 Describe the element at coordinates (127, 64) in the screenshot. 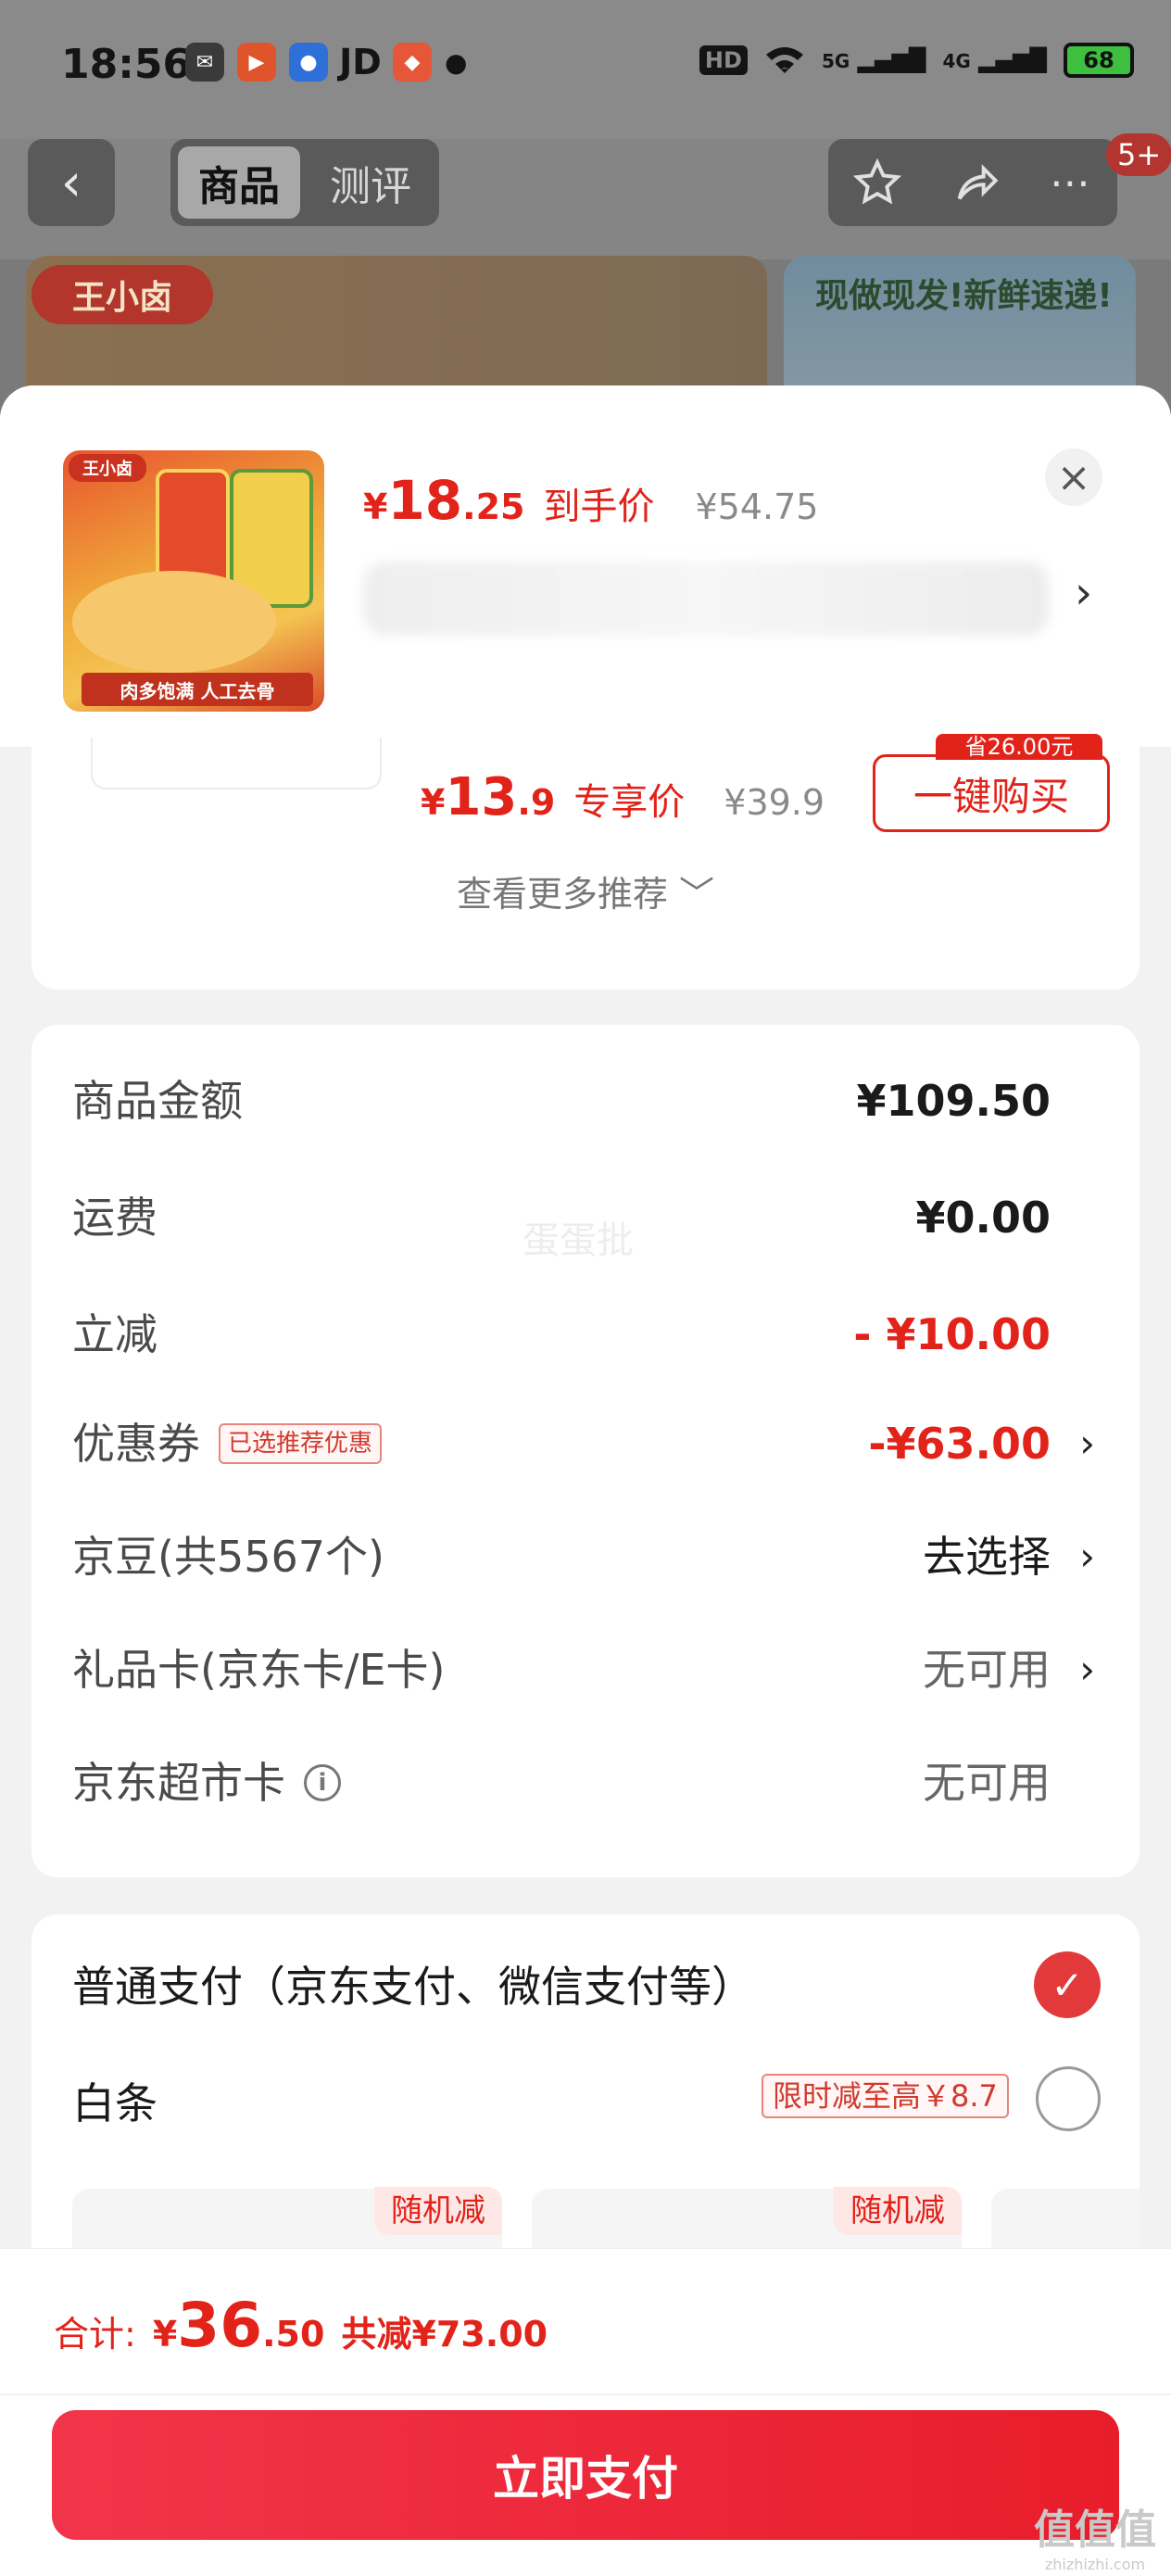

I see `status-time: 18:56` at that location.